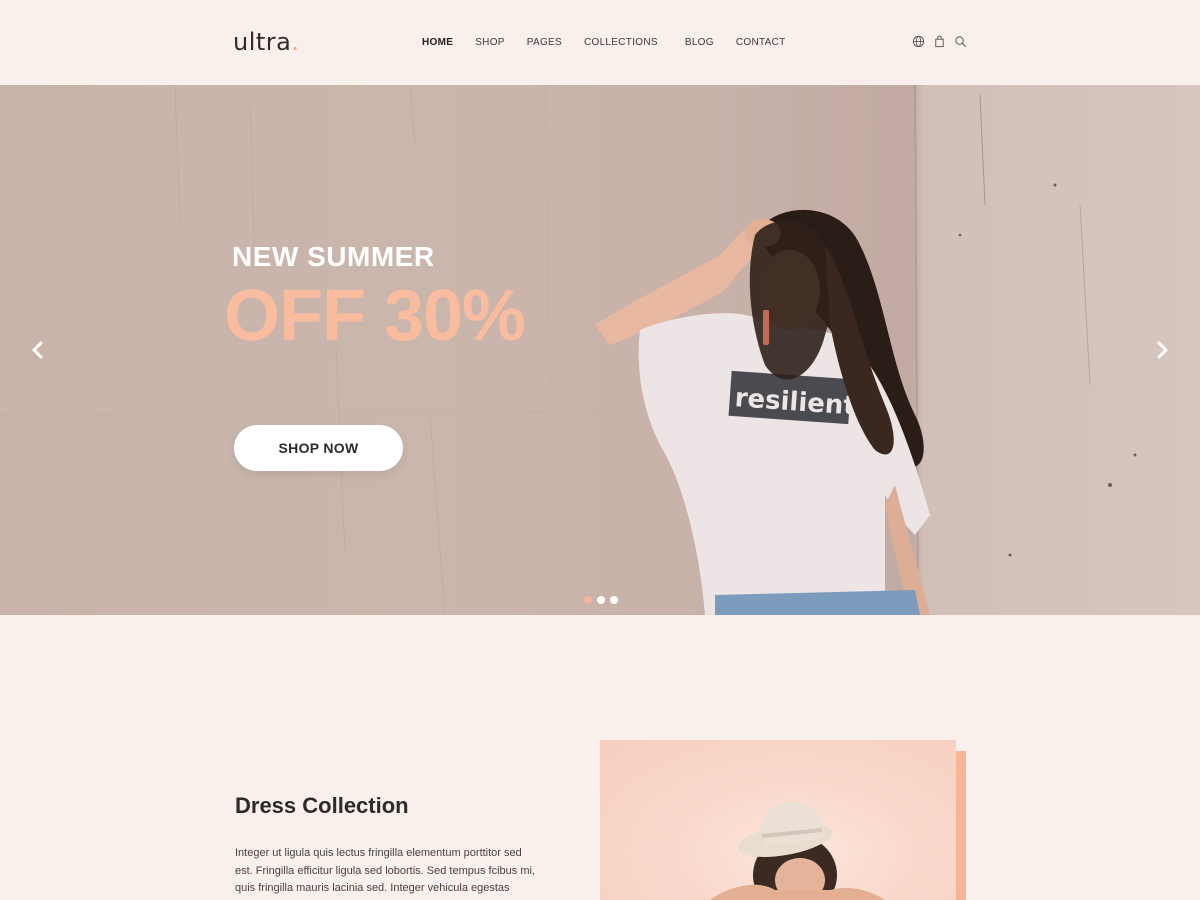 The image size is (1200, 900). Describe the element at coordinates (262, 42) in the screenshot. I see `brand-name: ultra` at that location.